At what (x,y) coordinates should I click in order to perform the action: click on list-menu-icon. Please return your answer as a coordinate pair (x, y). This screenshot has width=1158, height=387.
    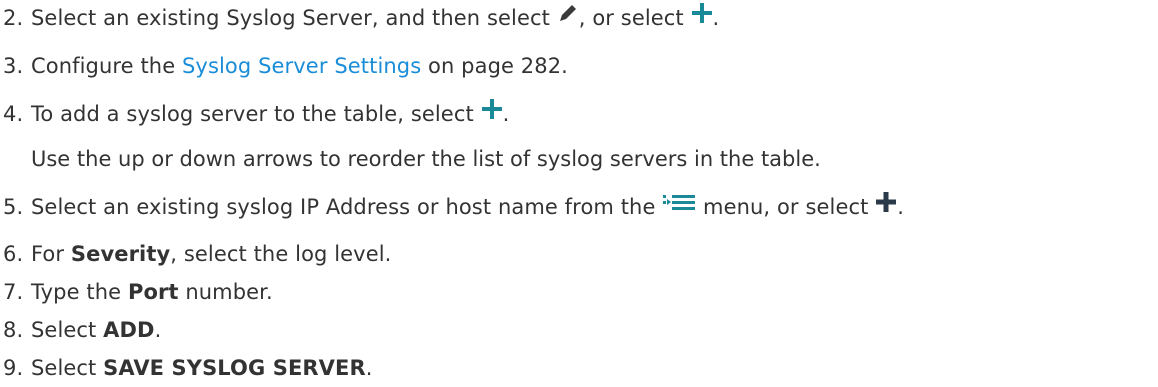
    Looking at the image, I should click on (679, 205).